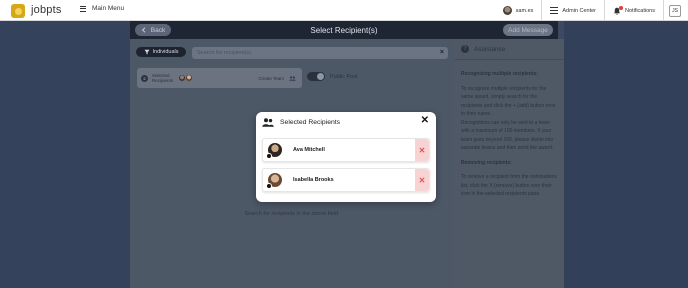 The height and width of the screenshot is (288, 688). What do you see at coordinates (499, 74) in the screenshot?
I see `assistance-heading-1: Recognizing multiple recipients:` at bounding box center [499, 74].